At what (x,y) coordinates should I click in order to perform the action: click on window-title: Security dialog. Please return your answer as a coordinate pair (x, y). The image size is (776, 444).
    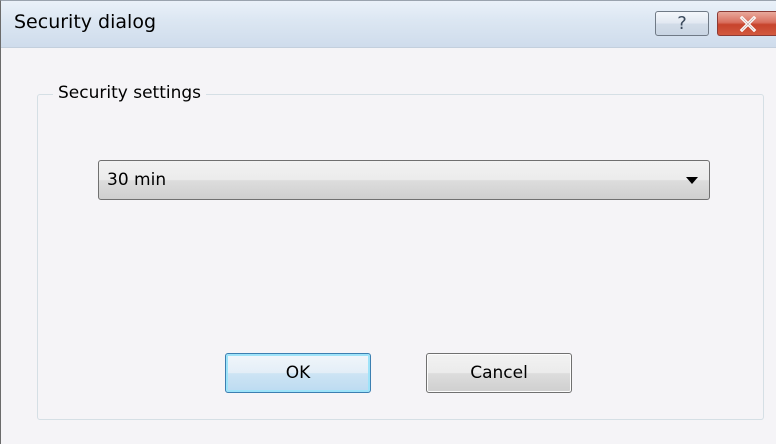
    Looking at the image, I should click on (85, 22).